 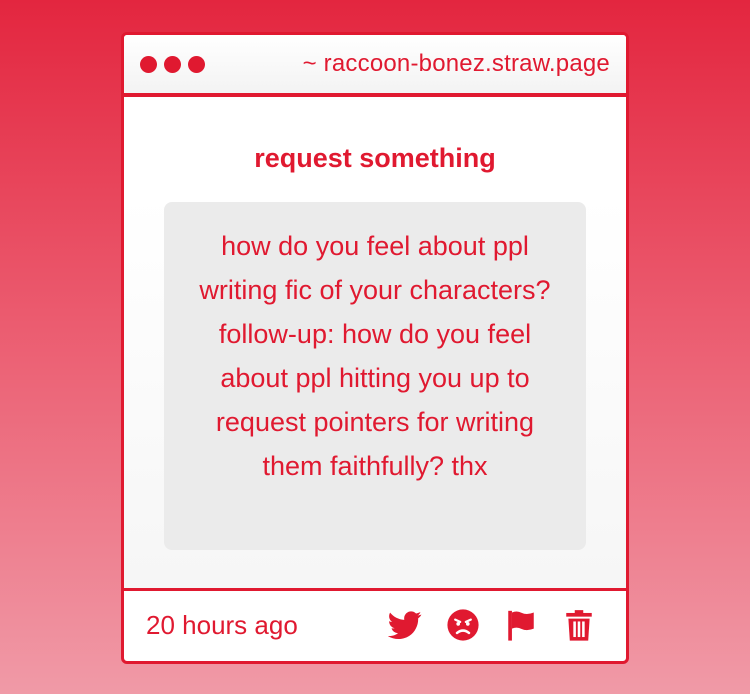 I want to click on window-titlebar: ~ raccoon-bonez.straw.page, so click(x=375, y=66).